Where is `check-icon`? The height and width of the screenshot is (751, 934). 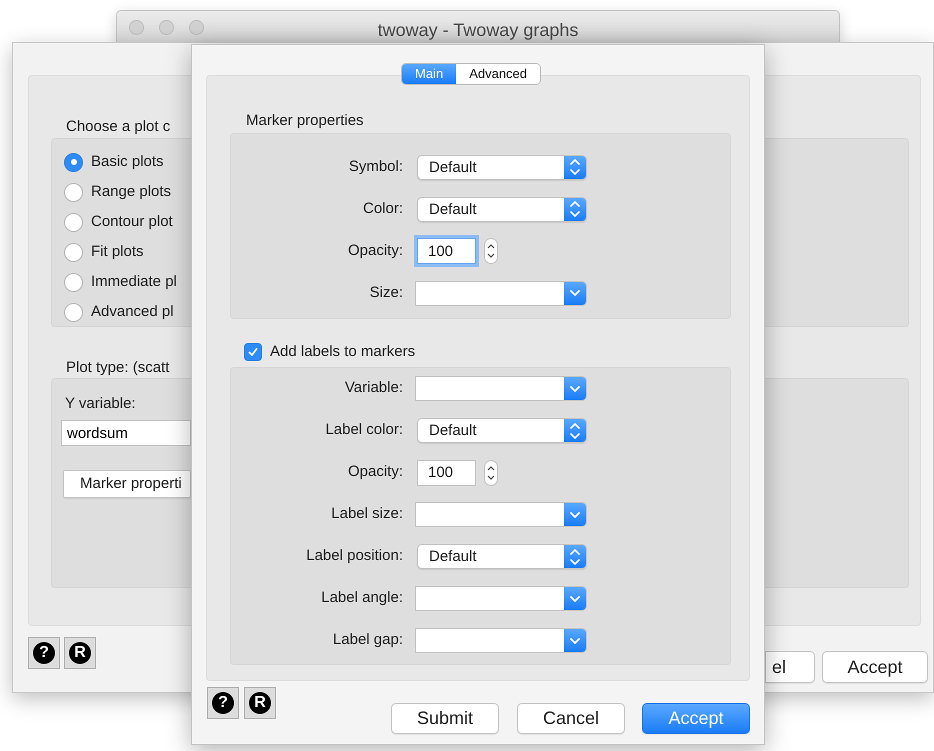 check-icon is located at coordinates (253, 352).